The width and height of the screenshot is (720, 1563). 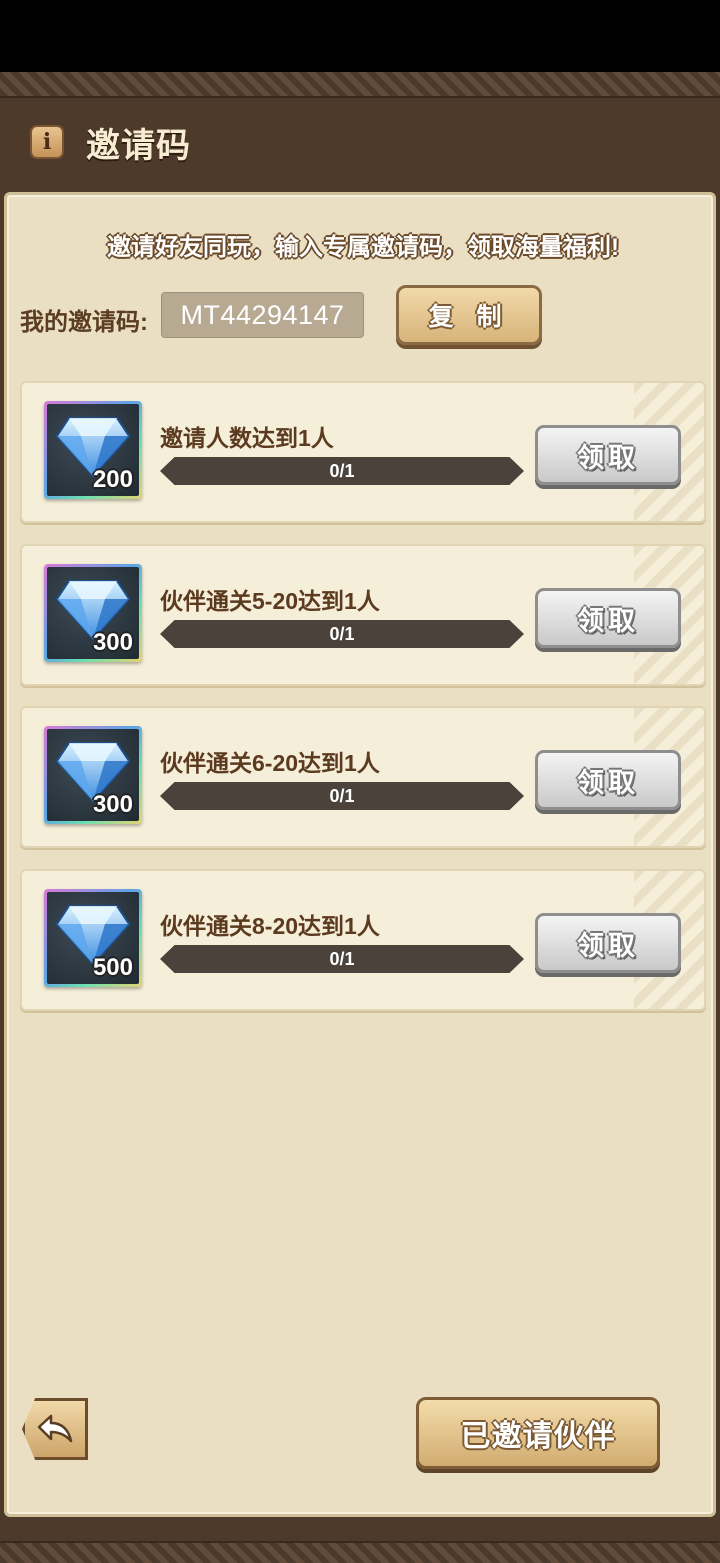 What do you see at coordinates (360, 36) in the screenshot?
I see `status-bar` at bounding box center [360, 36].